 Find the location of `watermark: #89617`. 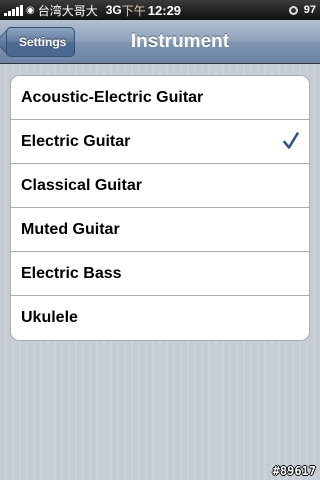

watermark: #89617 is located at coordinates (294, 471).